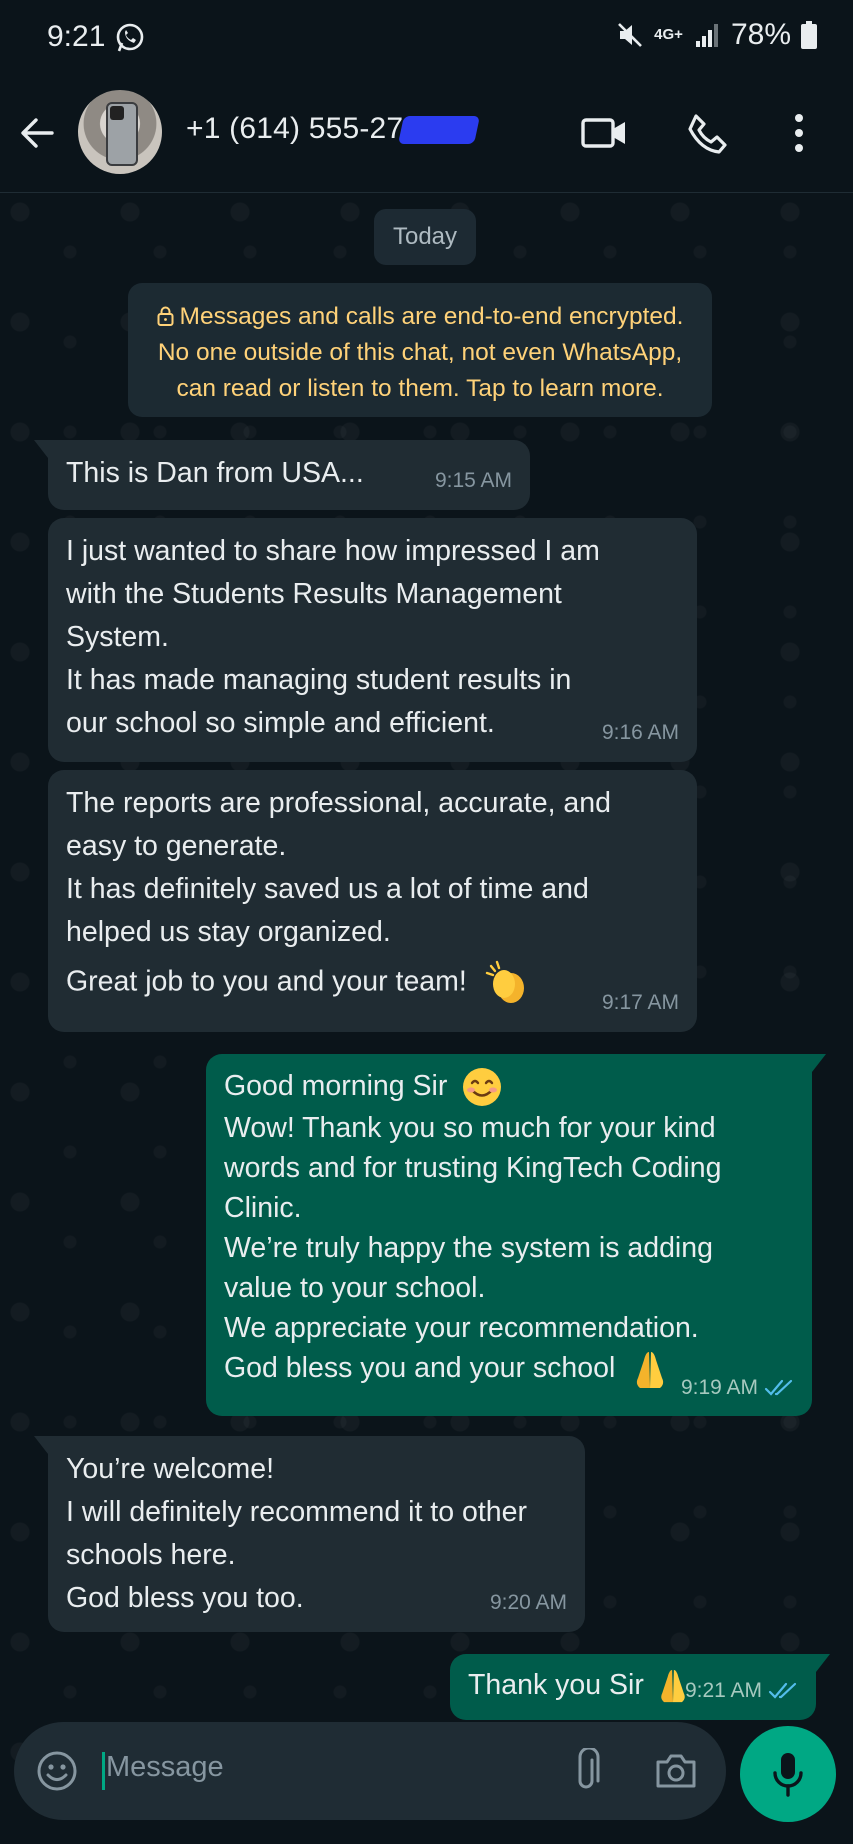 This screenshot has width=853, height=1844. I want to click on back-arrow-icon, so click(37, 133).